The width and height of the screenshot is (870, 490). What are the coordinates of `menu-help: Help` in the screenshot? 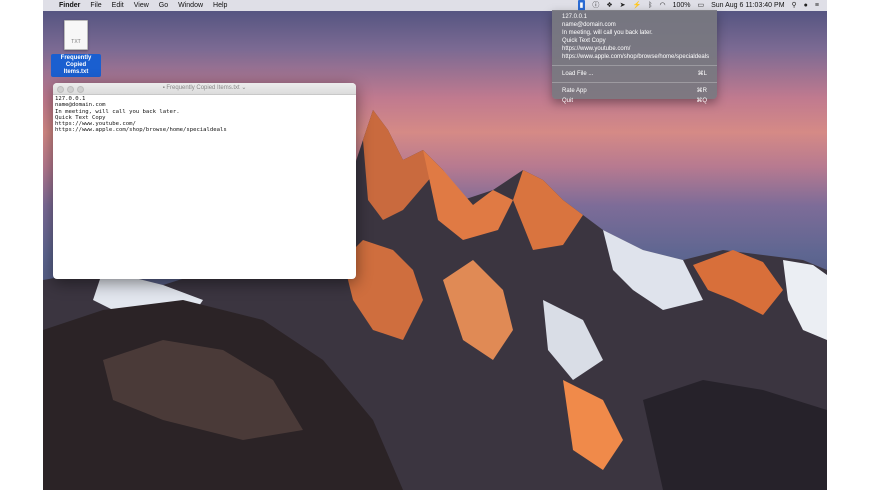 It's located at (220, 5).